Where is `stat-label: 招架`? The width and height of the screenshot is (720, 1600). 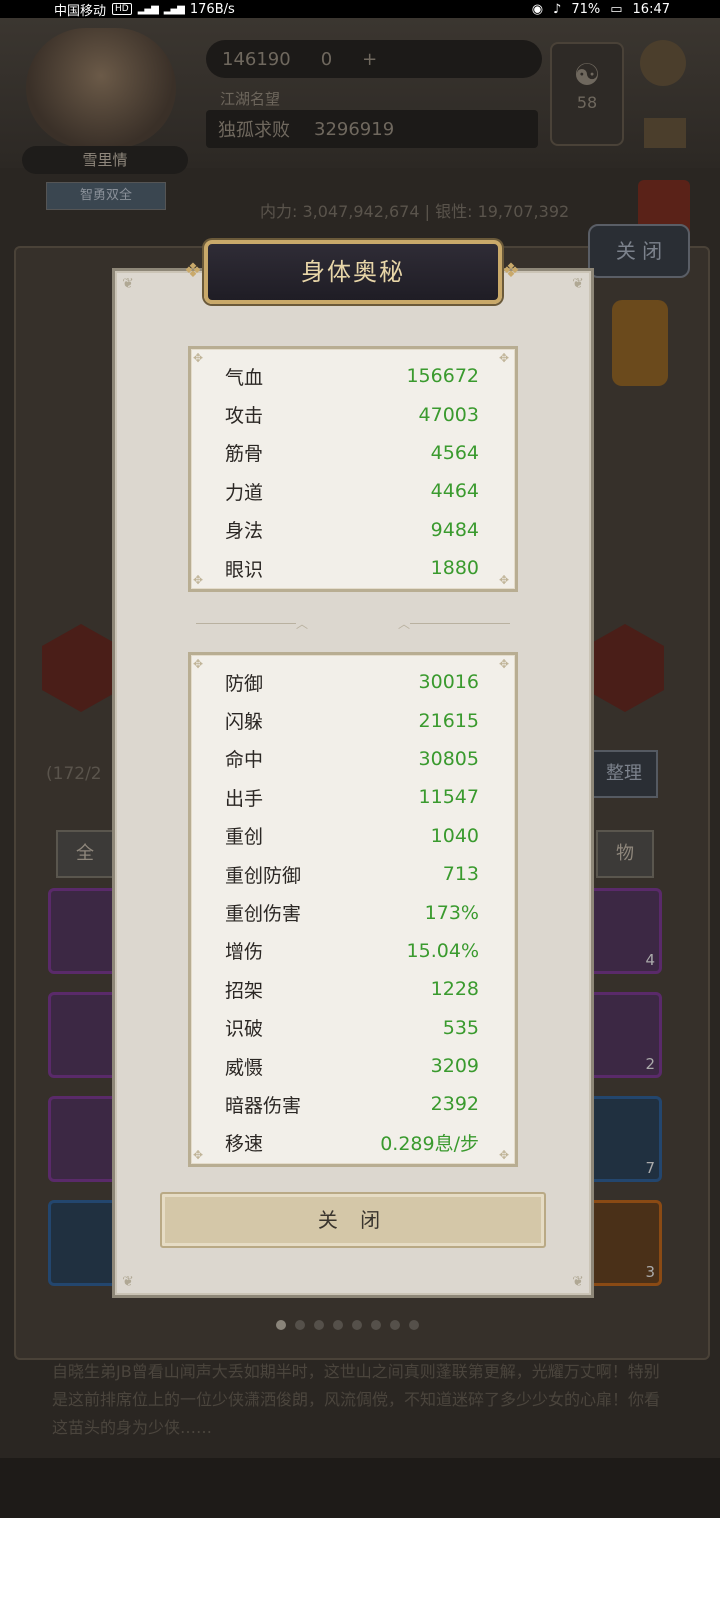
stat-label: 招架 is located at coordinates (244, 990).